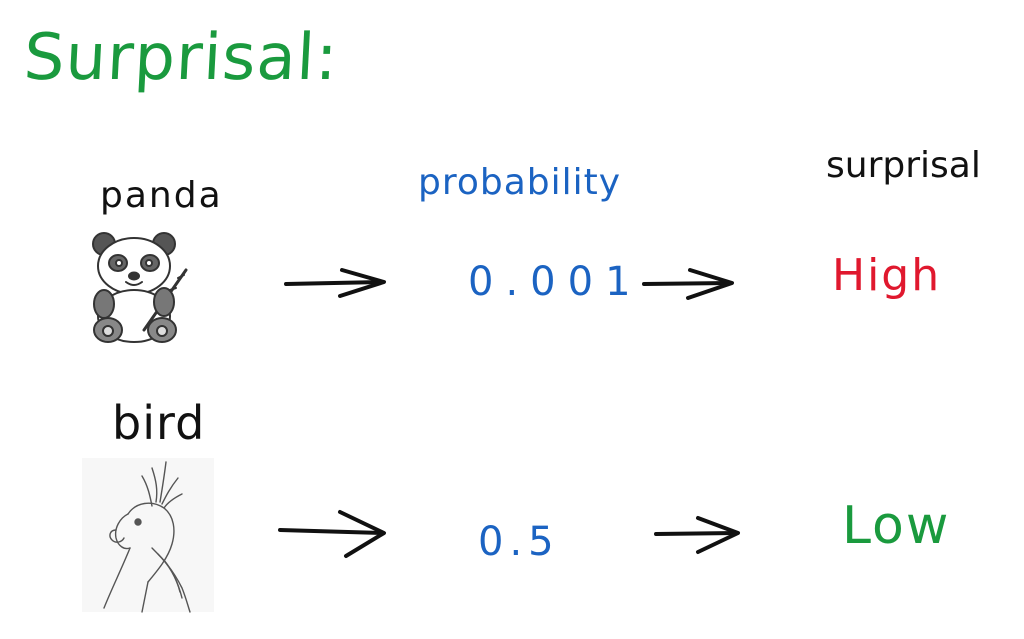  What do you see at coordinates (896, 526) in the screenshot?
I see `surprisal-value-bird: Low` at bounding box center [896, 526].